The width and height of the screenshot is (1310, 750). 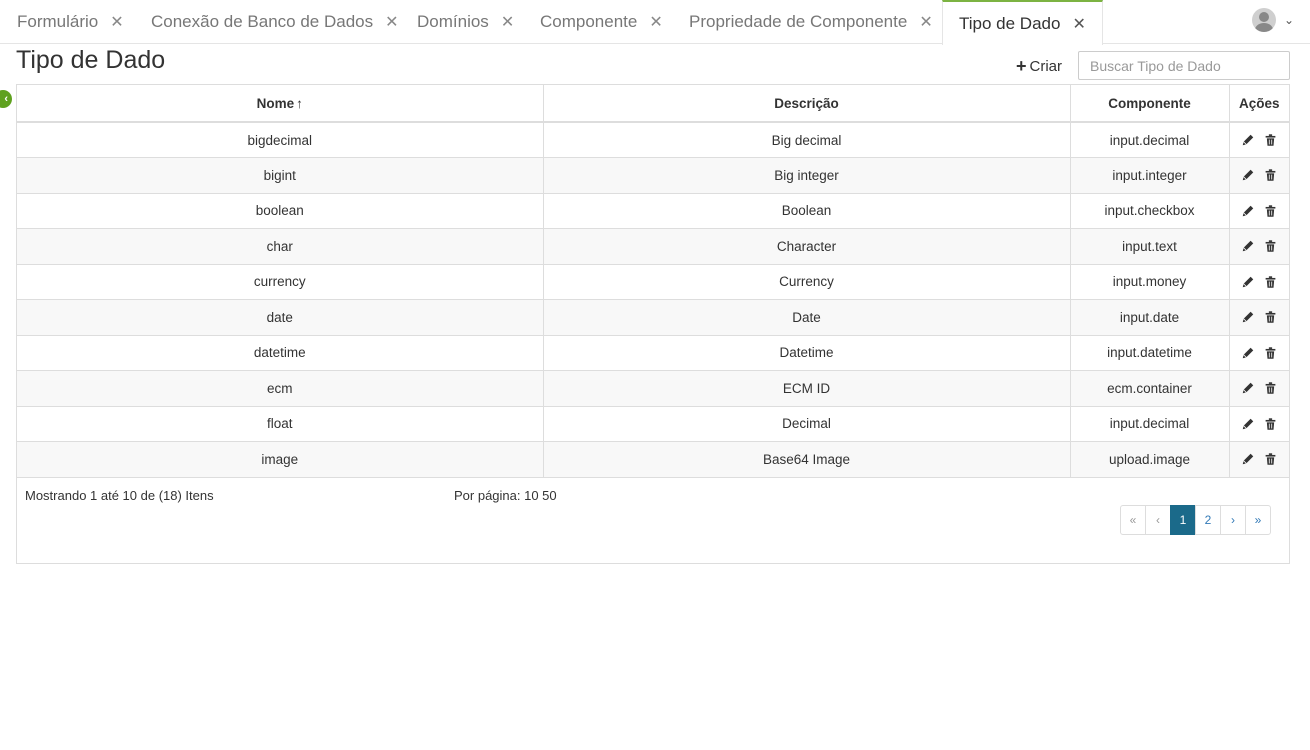 I want to click on showing-count: Mostrando 1 até 10 de (18) Itens, so click(x=119, y=495).